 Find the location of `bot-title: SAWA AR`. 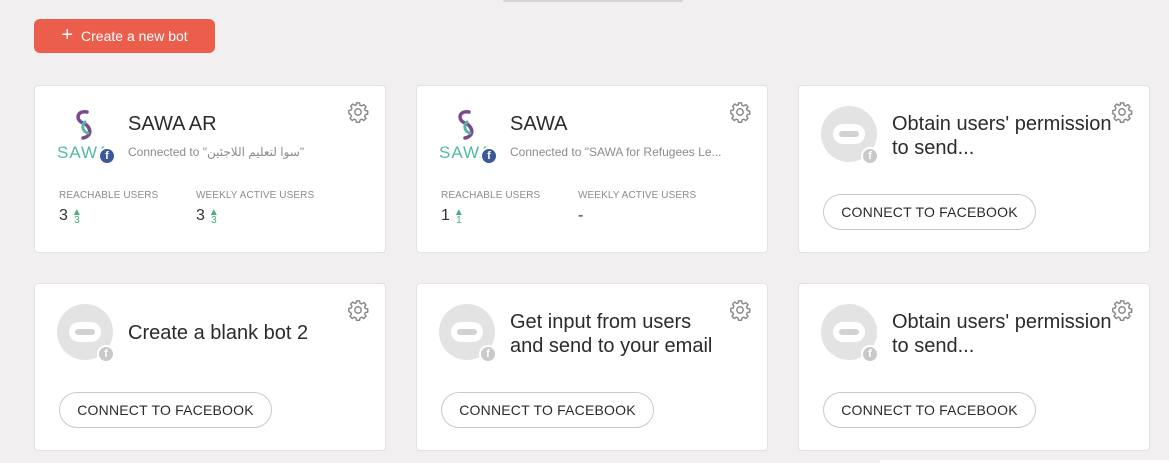

bot-title: SAWA AR is located at coordinates (172, 124).